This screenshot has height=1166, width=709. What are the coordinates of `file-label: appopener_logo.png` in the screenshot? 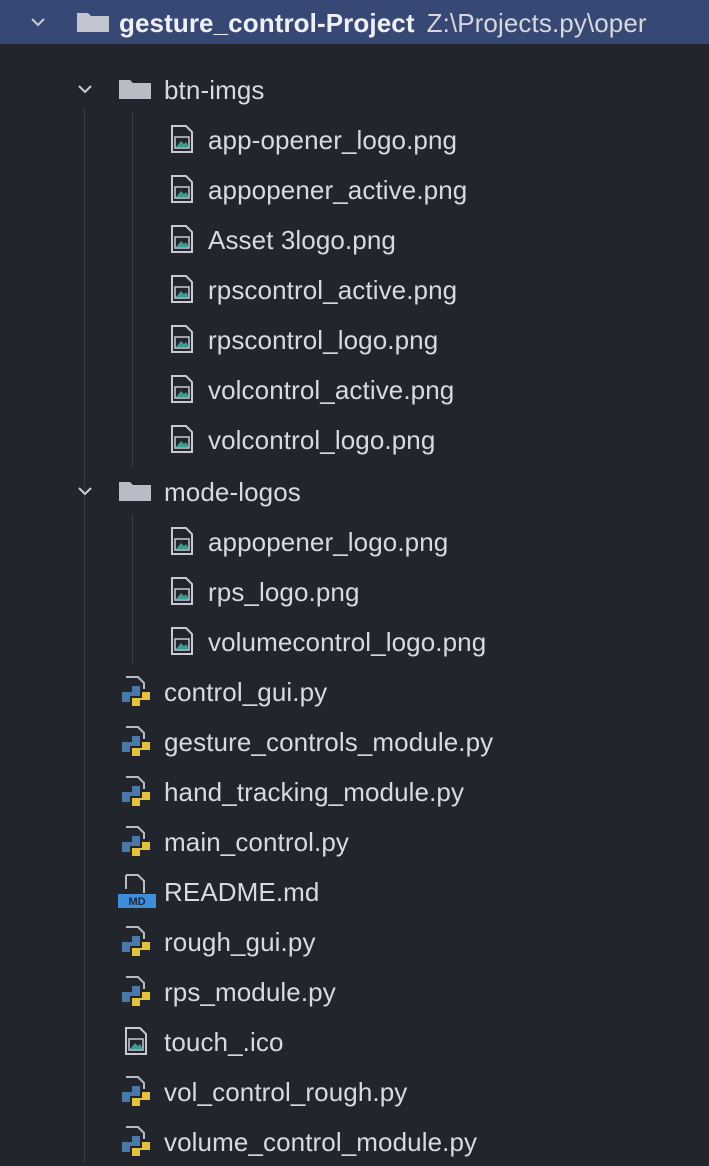 It's located at (328, 542).